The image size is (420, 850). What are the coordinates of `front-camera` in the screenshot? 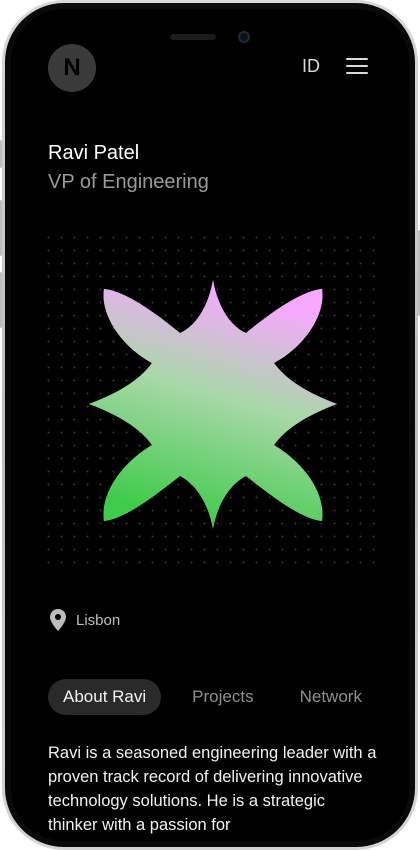 It's located at (244, 37).